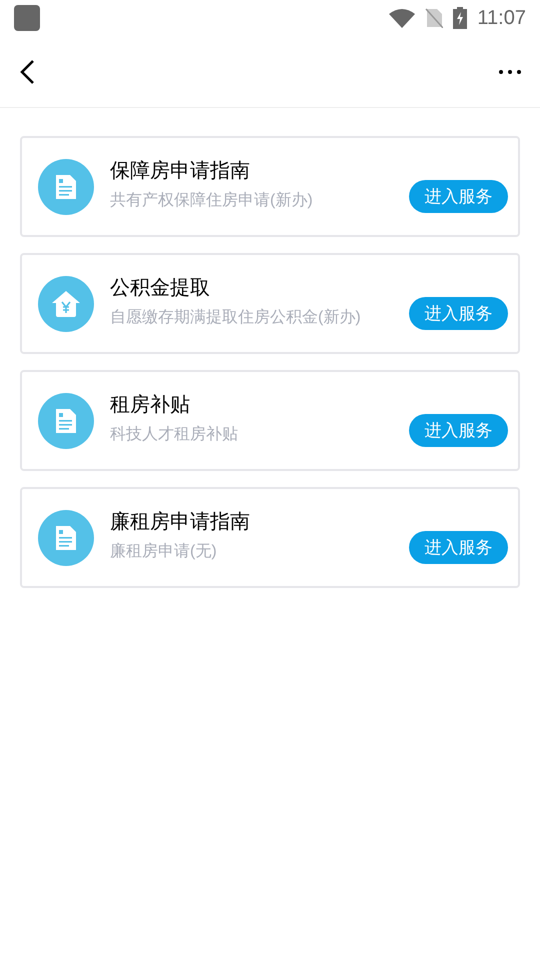  What do you see at coordinates (212, 200) in the screenshot?
I see `service-subtitle: 共有产权保障住房申请(新办)` at bounding box center [212, 200].